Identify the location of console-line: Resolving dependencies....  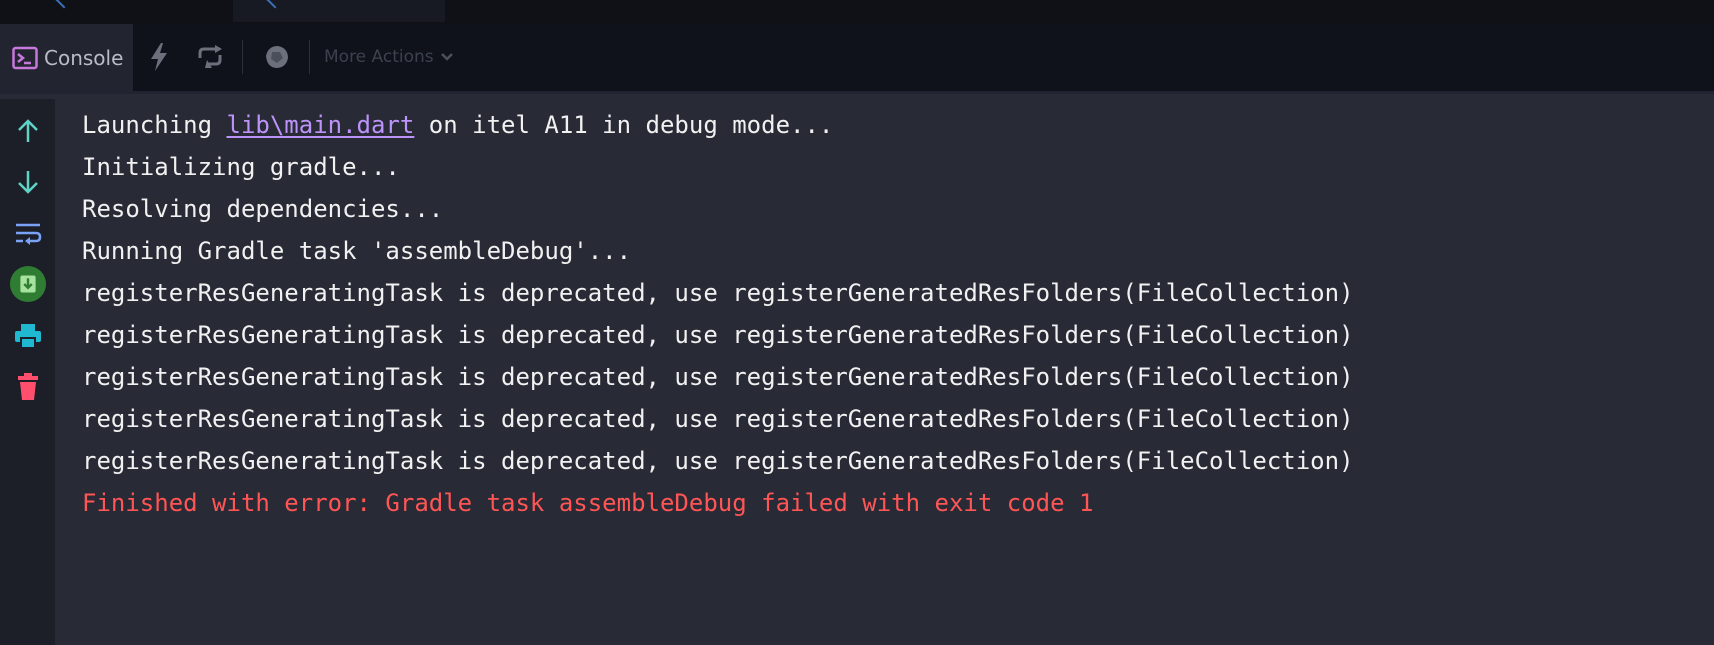
(263, 209).